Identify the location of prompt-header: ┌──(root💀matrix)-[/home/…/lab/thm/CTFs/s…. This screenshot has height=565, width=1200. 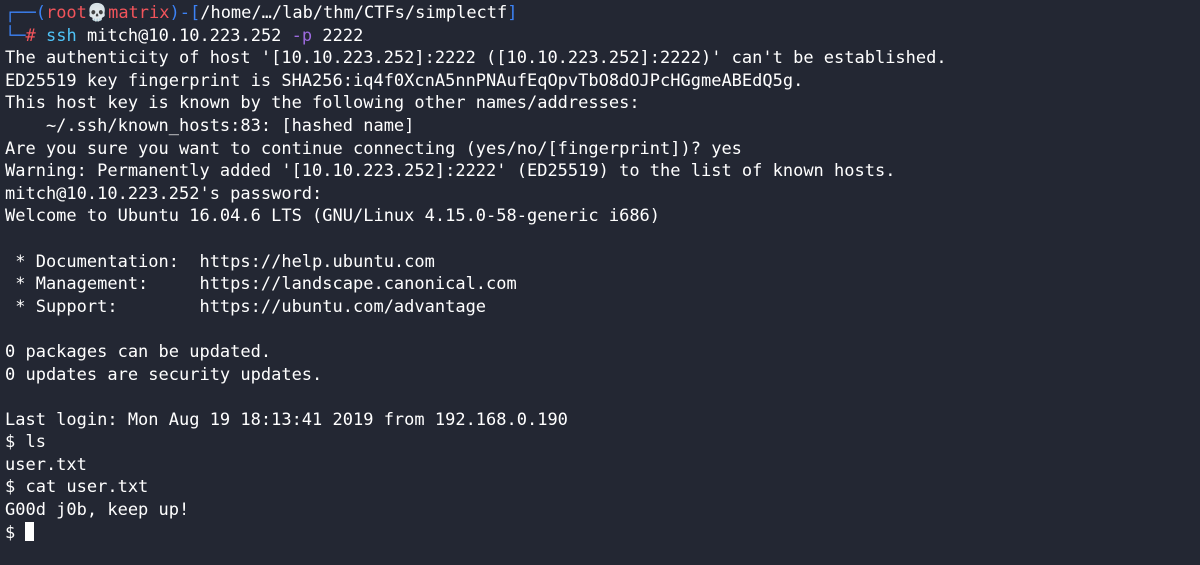
(600, 13).